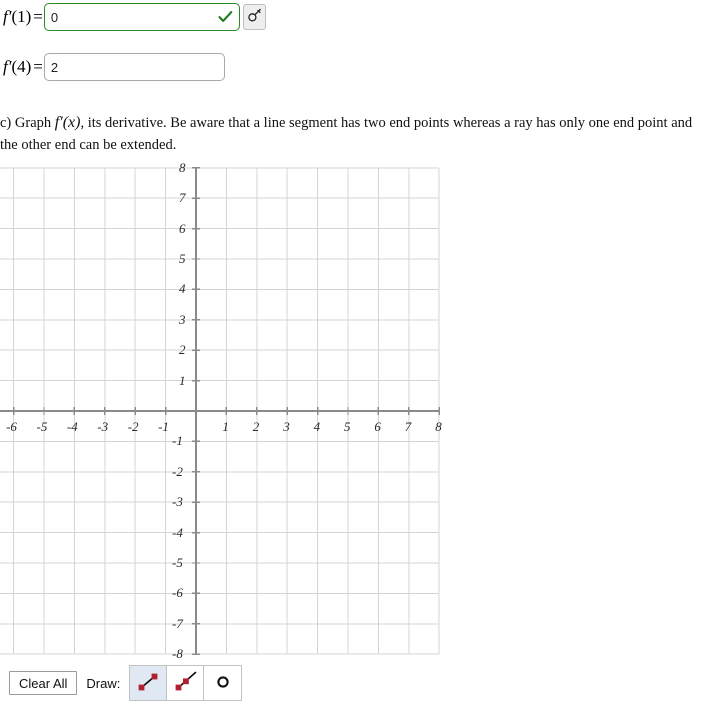 The image size is (706, 712). What do you see at coordinates (103, 426) in the screenshot?
I see `x-axis-label-neg3: -3` at bounding box center [103, 426].